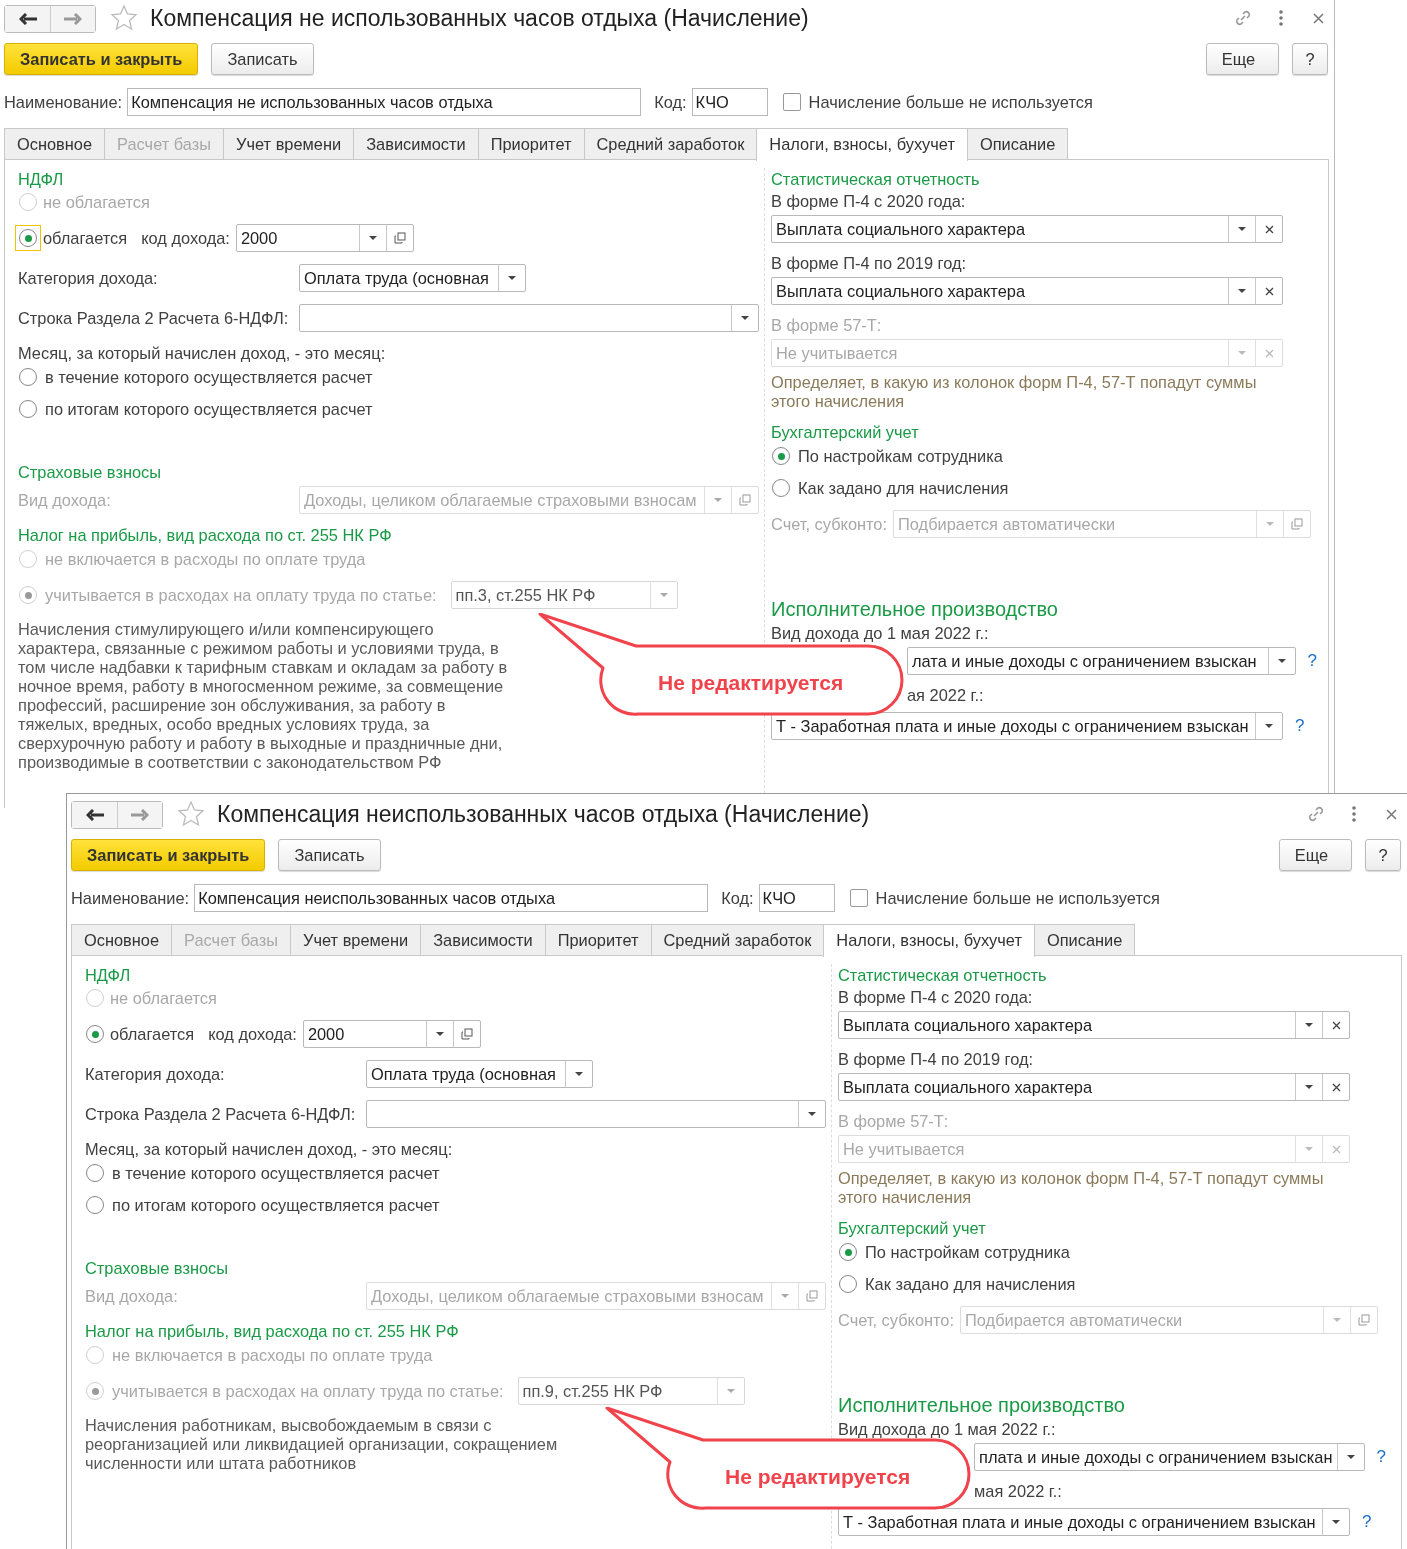 The image size is (1407, 1549). I want to click on name-field: Компенсация неиспользованных часов отдыха, so click(451, 898).